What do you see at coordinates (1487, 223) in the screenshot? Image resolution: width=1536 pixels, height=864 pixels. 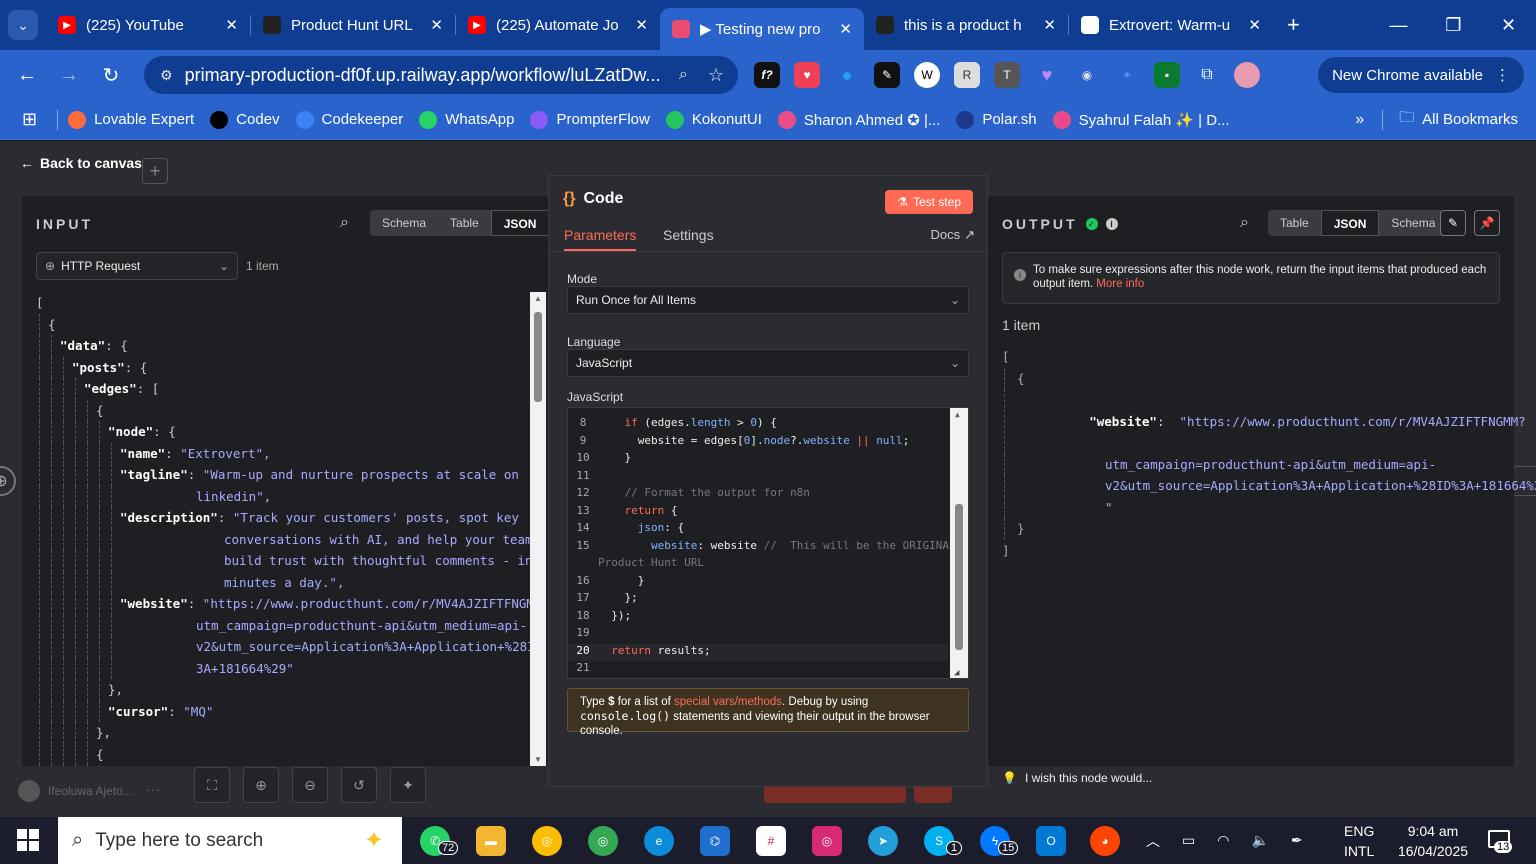 I see `pin-data-button: 📌` at bounding box center [1487, 223].